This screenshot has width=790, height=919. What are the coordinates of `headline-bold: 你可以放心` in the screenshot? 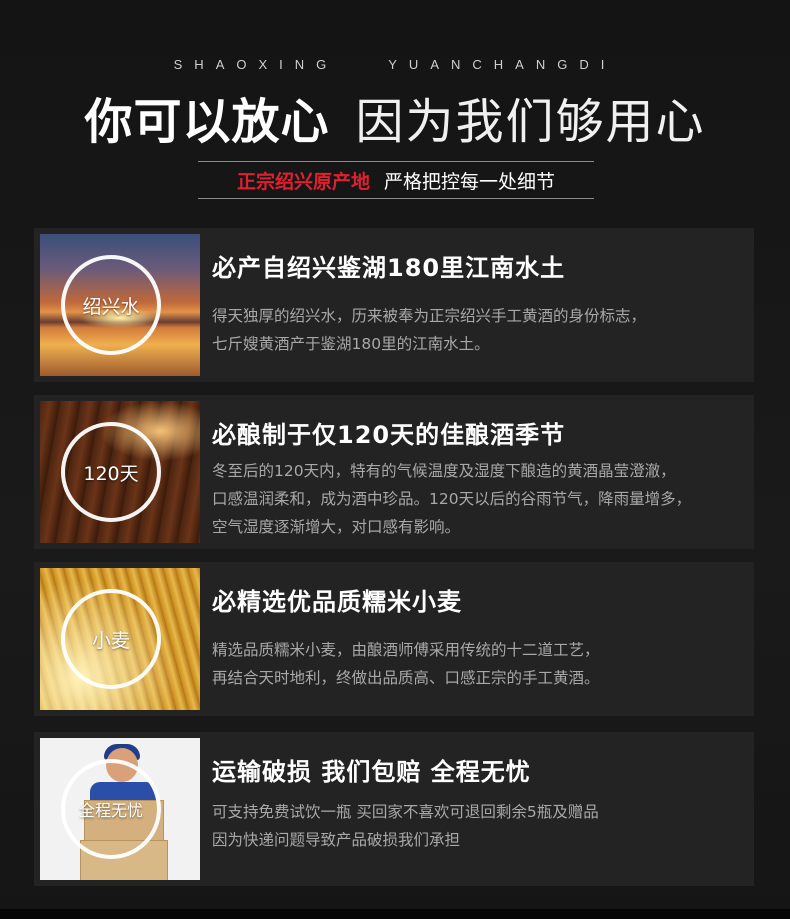 It's located at (207, 122).